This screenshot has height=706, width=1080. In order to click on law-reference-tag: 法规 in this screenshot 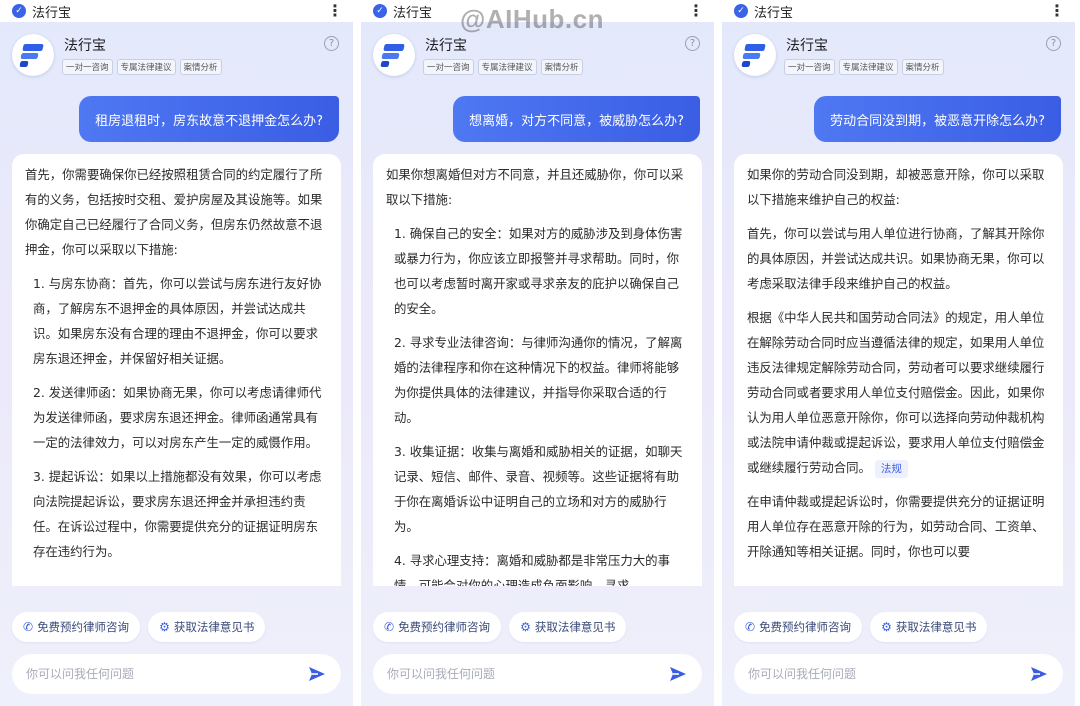, I will do `click(891, 469)`.